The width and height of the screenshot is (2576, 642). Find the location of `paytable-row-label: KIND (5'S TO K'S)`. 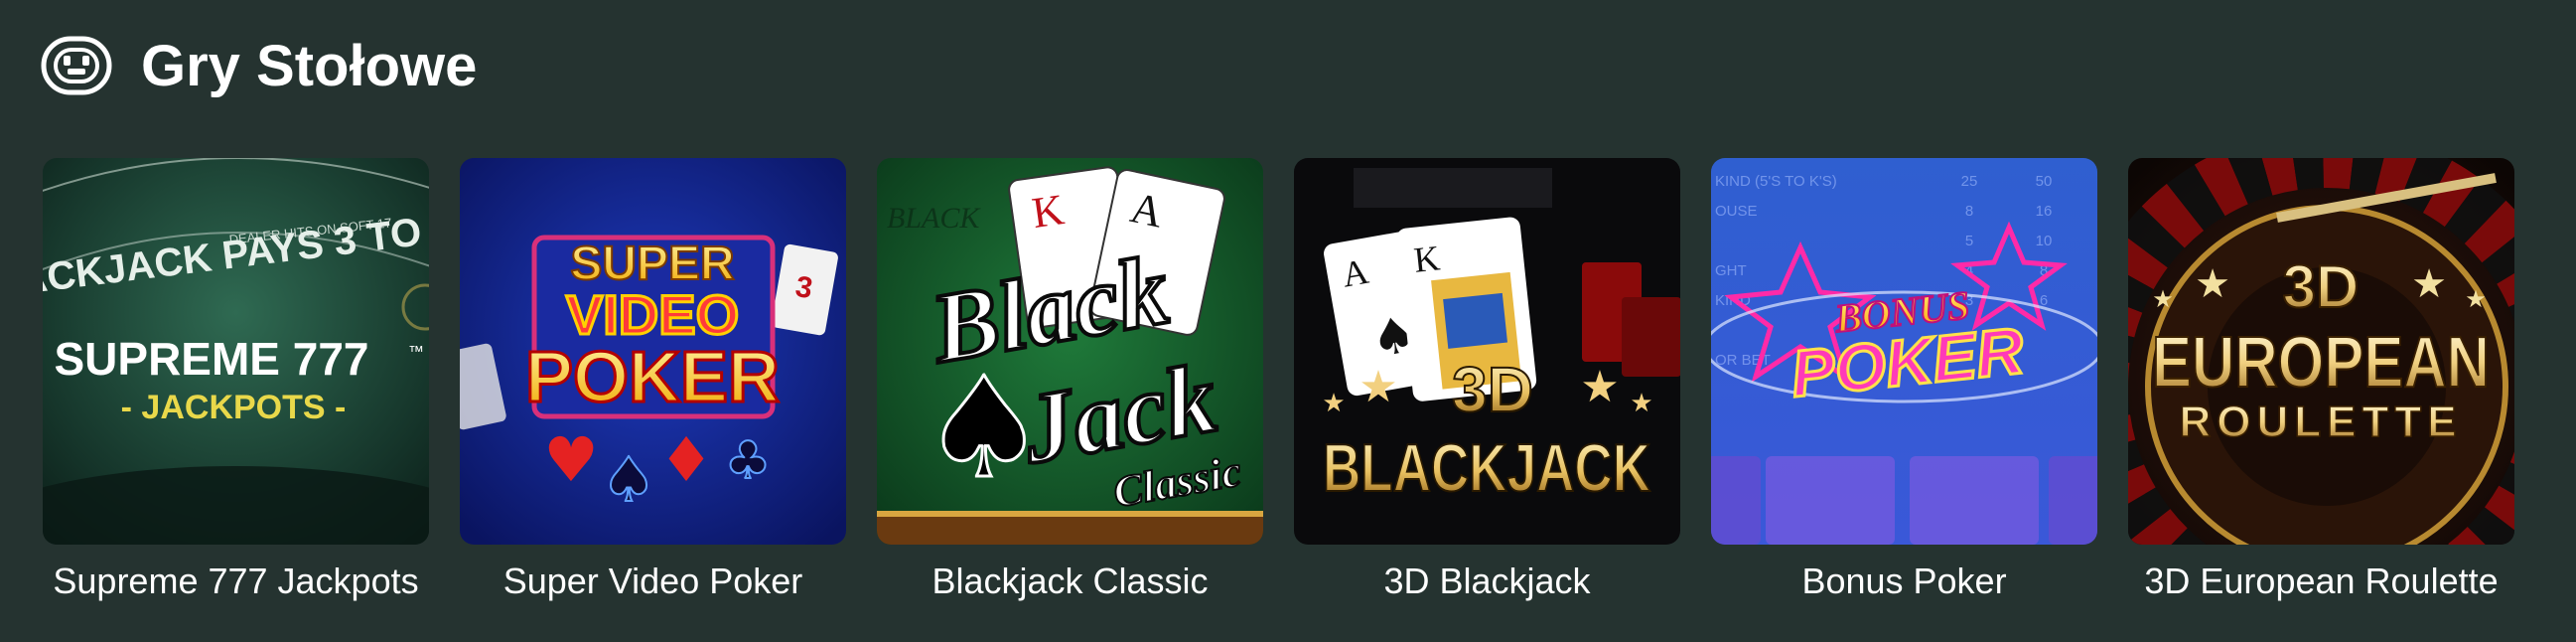

paytable-row-label: KIND (5'S TO K'S) is located at coordinates (1776, 182).